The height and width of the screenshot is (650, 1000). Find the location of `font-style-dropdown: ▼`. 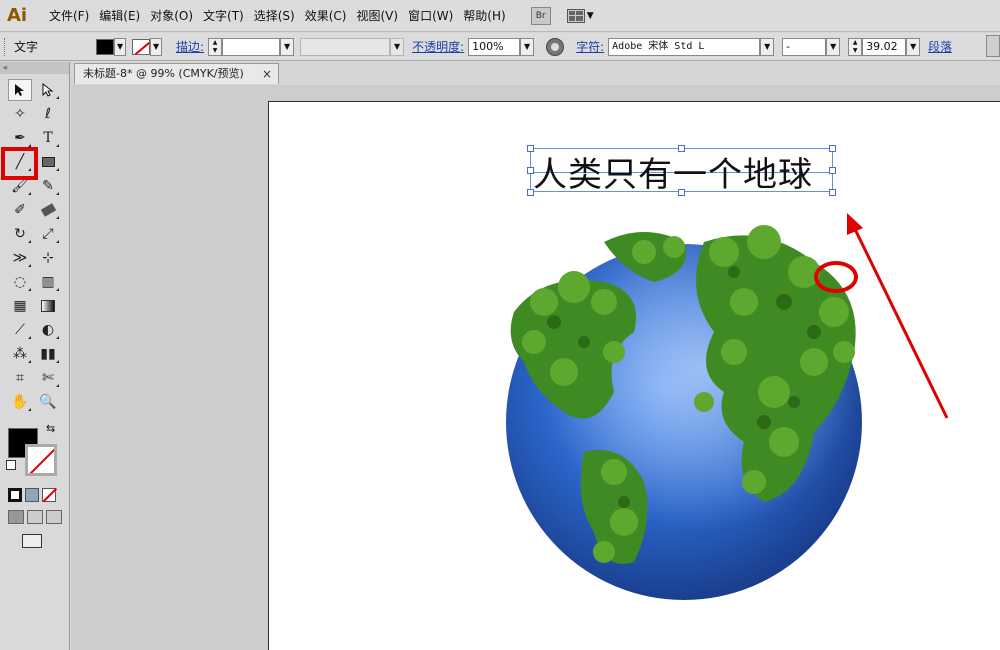

font-style-dropdown: ▼ is located at coordinates (833, 46).